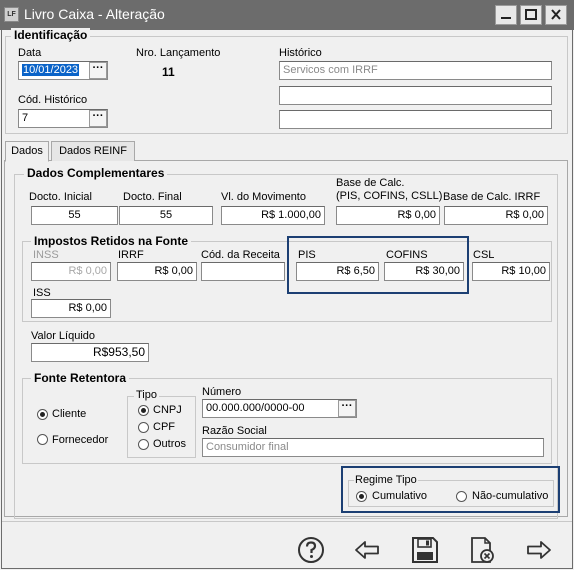  What do you see at coordinates (386, 480) in the screenshot?
I see `regime-legend: Regime Tipo` at bounding box center [386, 480].